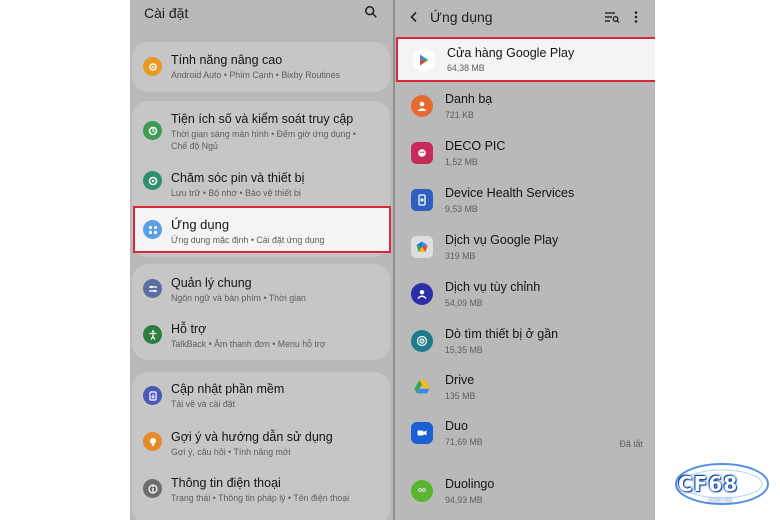 This screenshot has height=520, width=780. What do you see at coordinates (631, 444) in the screenshot?
I see `app-disabled-status: Đã tắt` at bounding box center [631, 444].